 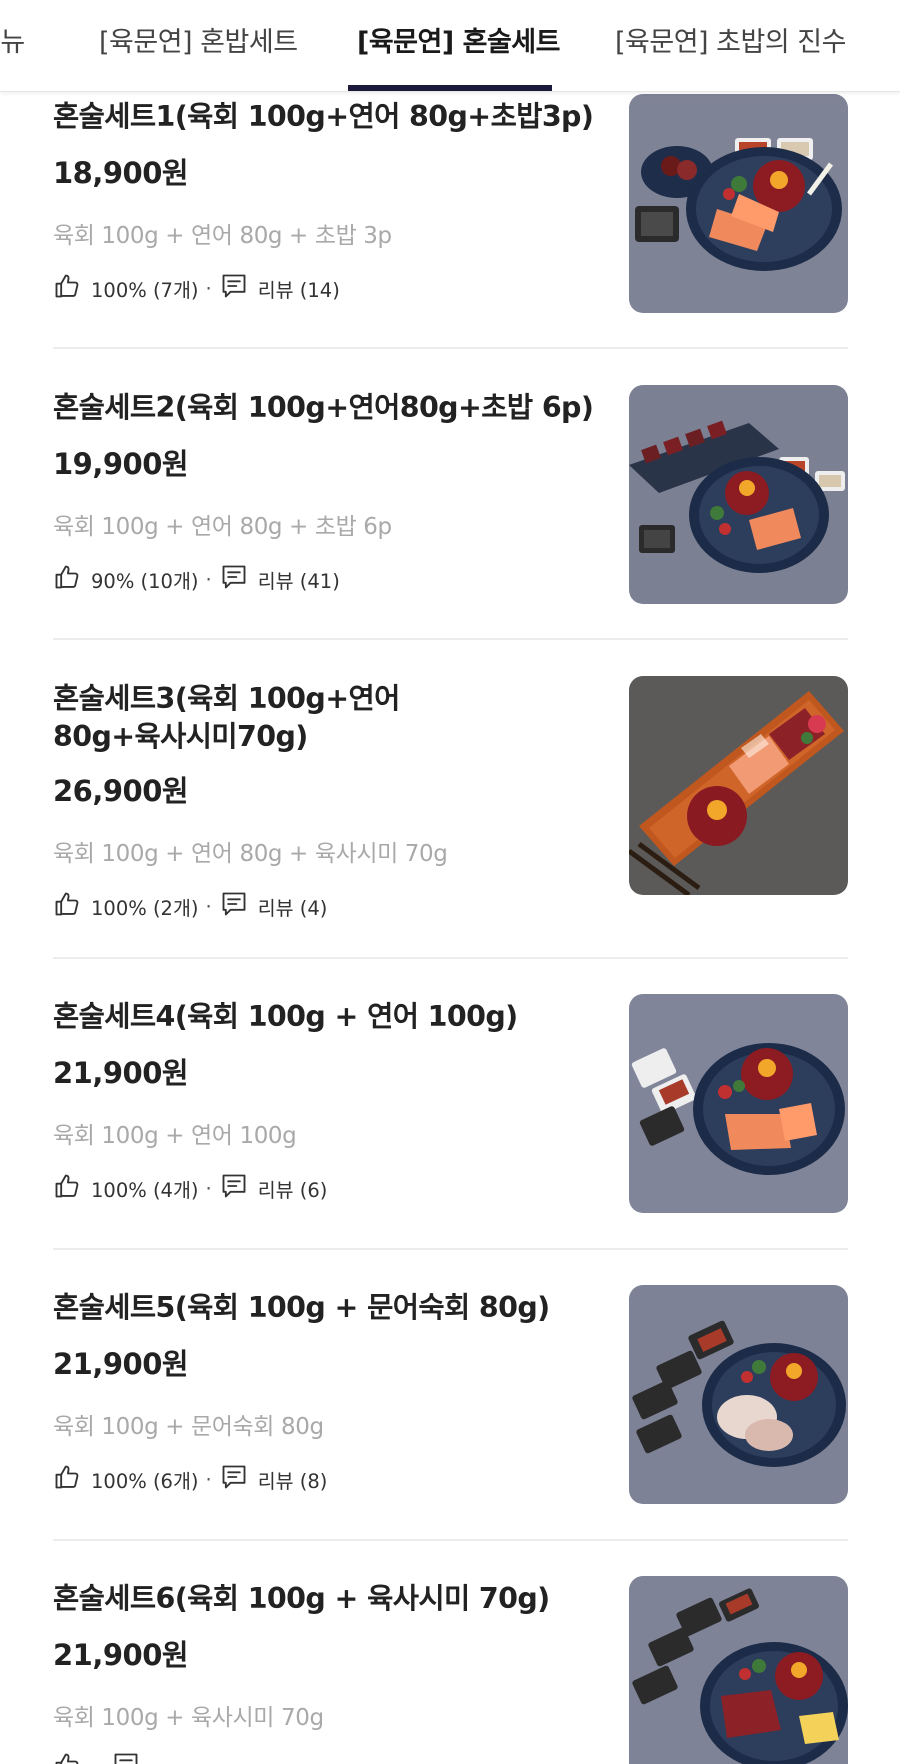 What do you see at coordinates (292, 908) in the screenshot?
I see `reviews-count: 리뷰 (4)` at bounding box center [292, 908].